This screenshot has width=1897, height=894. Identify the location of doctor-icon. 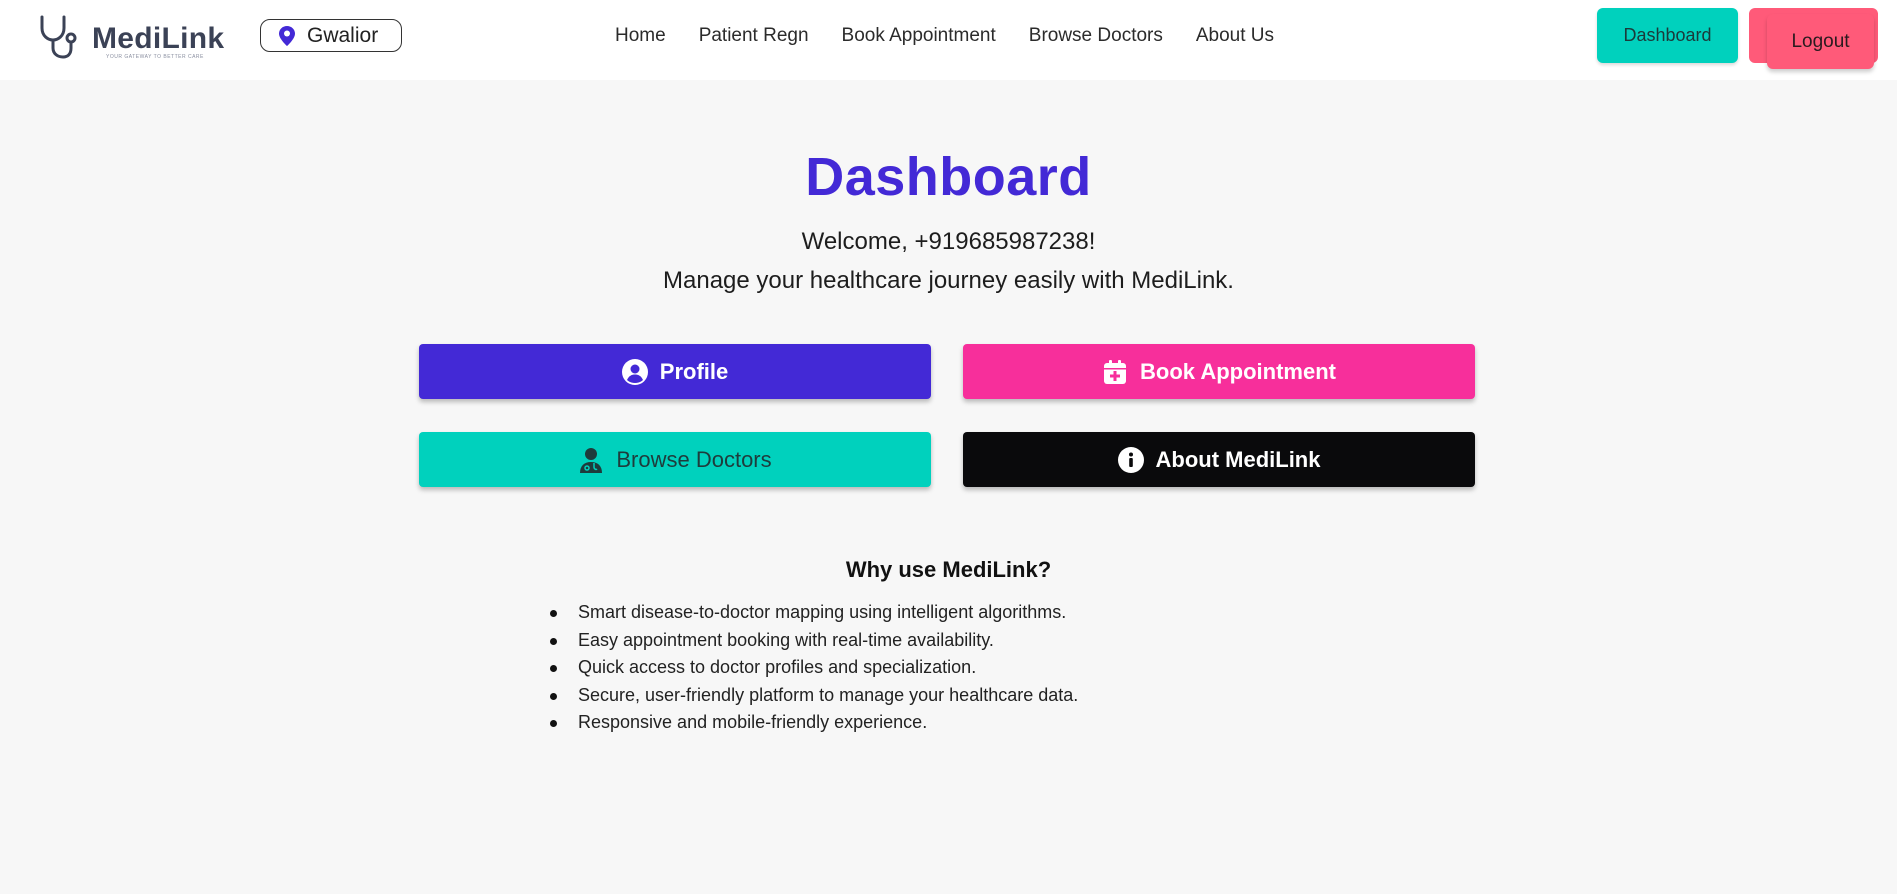
(591, 460).